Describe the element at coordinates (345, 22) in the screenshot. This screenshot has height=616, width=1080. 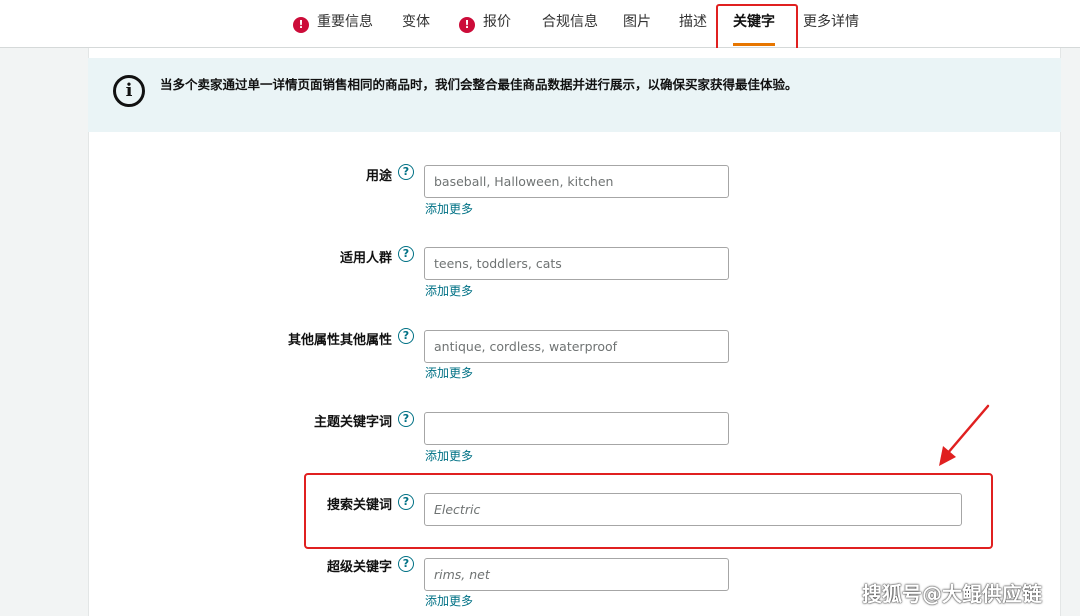
I see `tab-label: 重要信息` at that location.